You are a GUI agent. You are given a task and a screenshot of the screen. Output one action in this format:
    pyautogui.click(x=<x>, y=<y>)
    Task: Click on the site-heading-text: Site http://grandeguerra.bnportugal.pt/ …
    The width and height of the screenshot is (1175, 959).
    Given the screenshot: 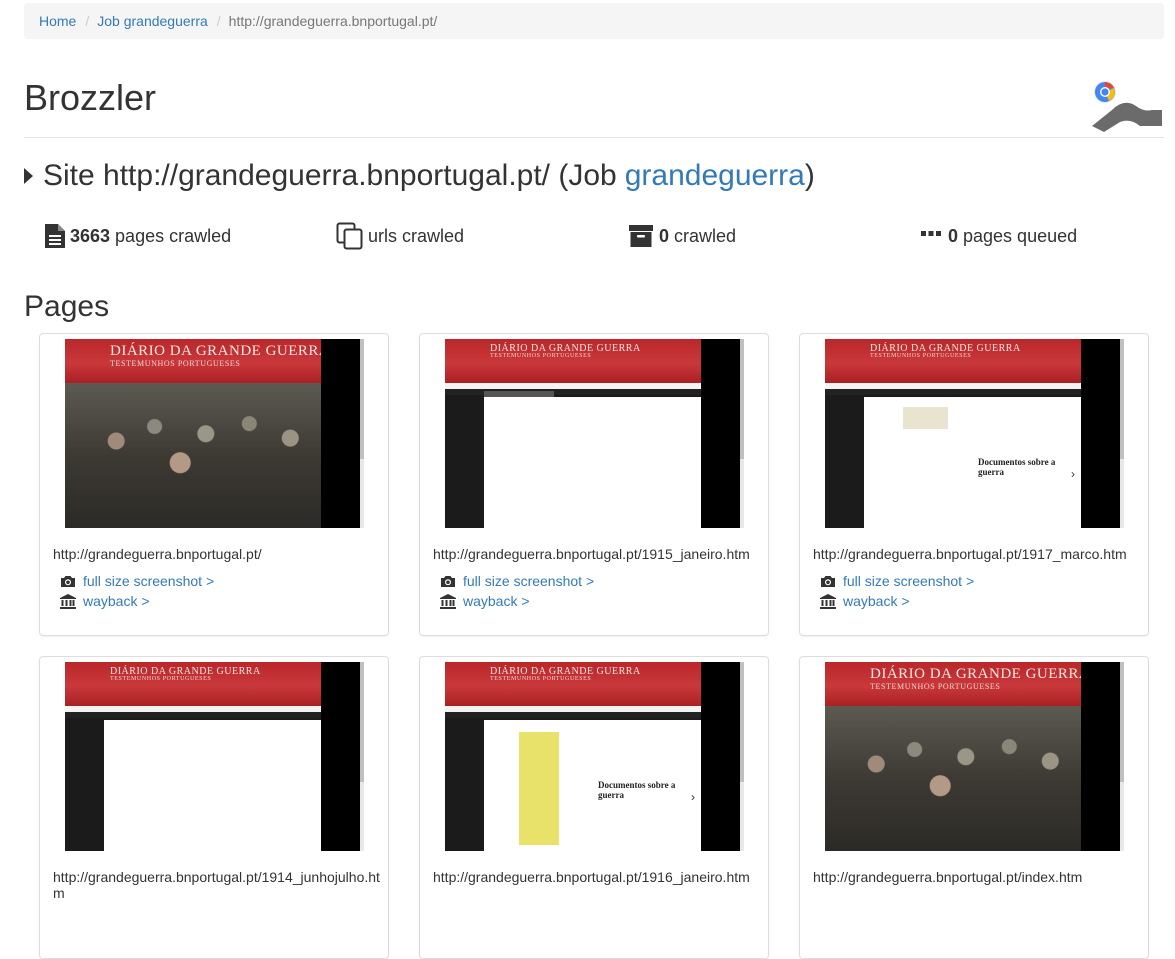 What is the action you would take?
    pyautogui.click(x=330, y=175)
    